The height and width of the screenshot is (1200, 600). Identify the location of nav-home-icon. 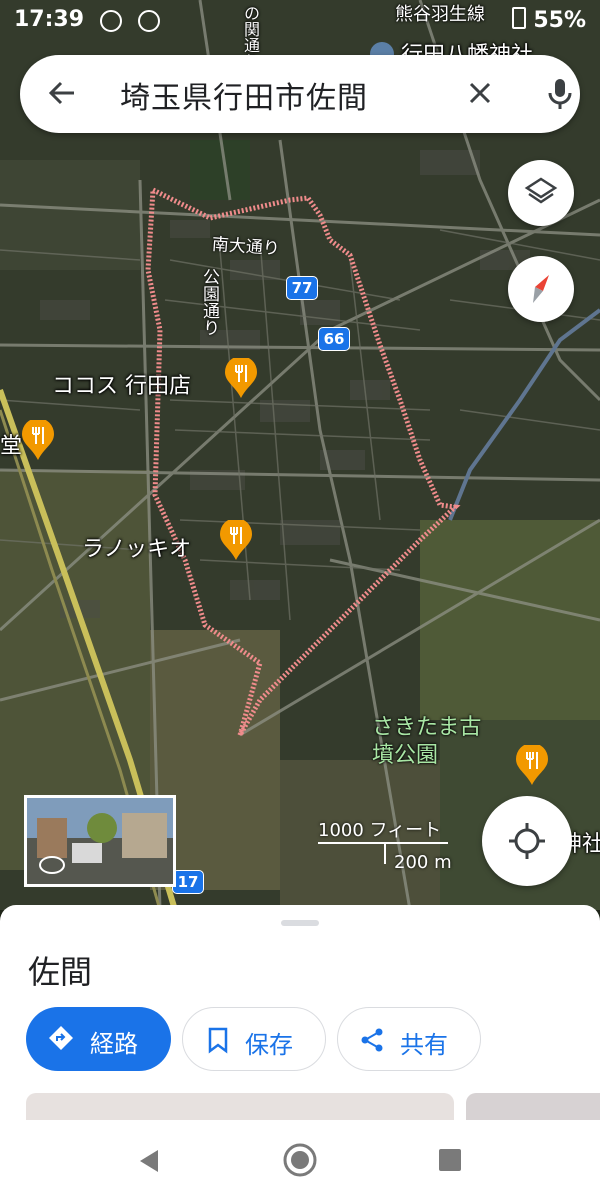
(300, 1160).